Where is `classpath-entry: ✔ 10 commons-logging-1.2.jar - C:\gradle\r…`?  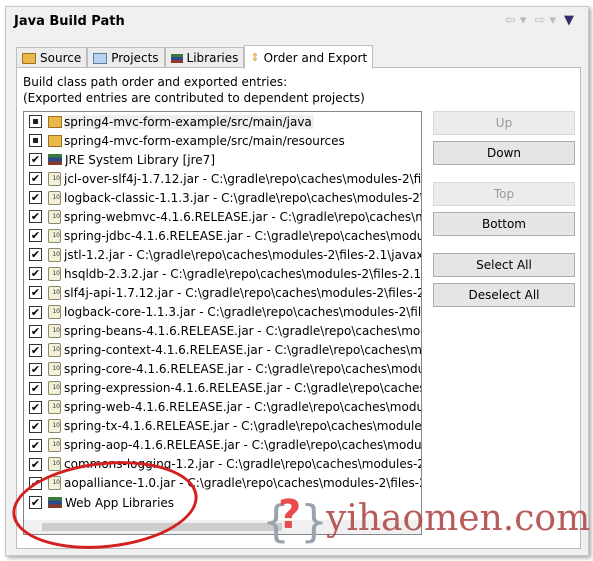 classpath-entry: ✔ 10 commons-logging-1.2.jar - C:\gradle\r… is located at coordinates (222, 464).